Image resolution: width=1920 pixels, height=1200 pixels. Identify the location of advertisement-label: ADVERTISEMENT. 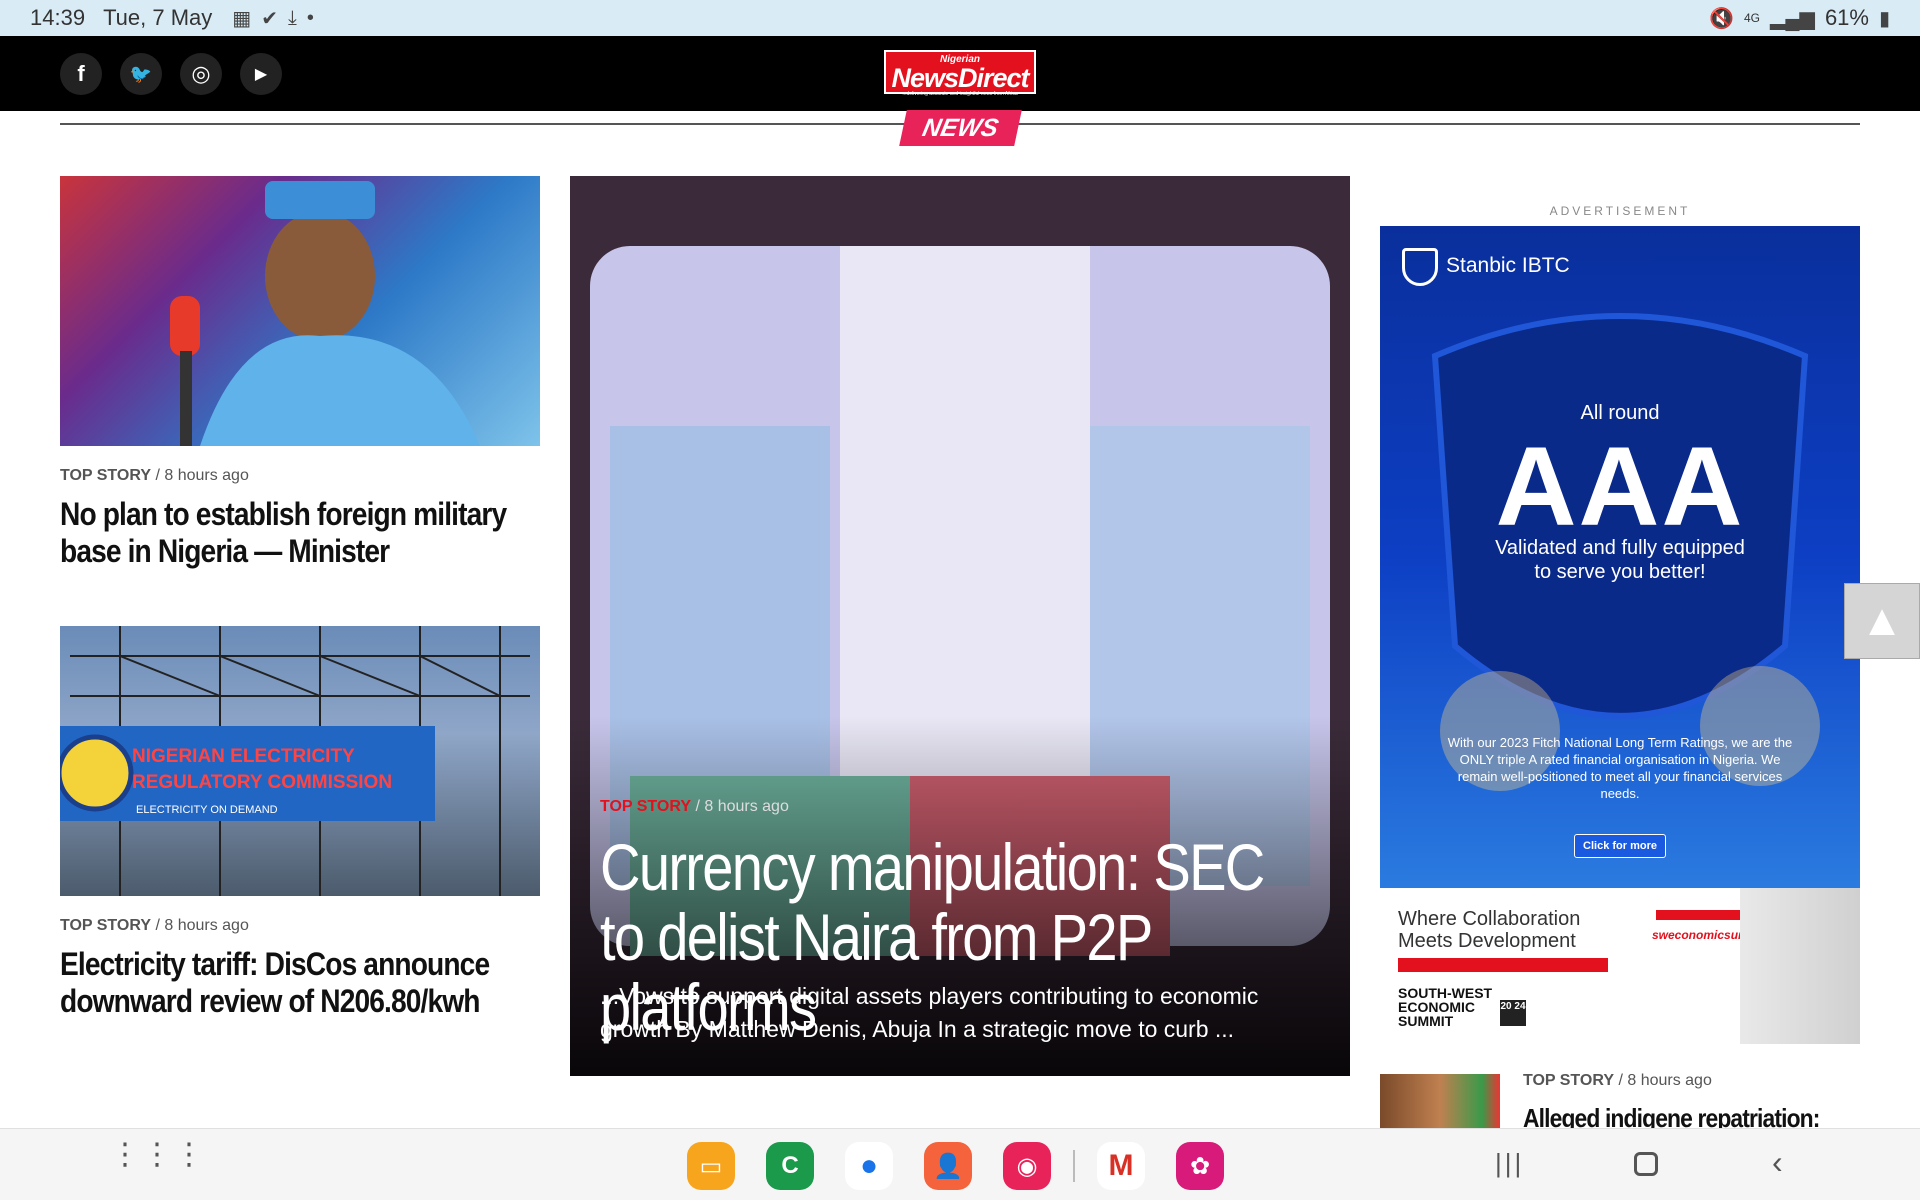
(1620, 211).